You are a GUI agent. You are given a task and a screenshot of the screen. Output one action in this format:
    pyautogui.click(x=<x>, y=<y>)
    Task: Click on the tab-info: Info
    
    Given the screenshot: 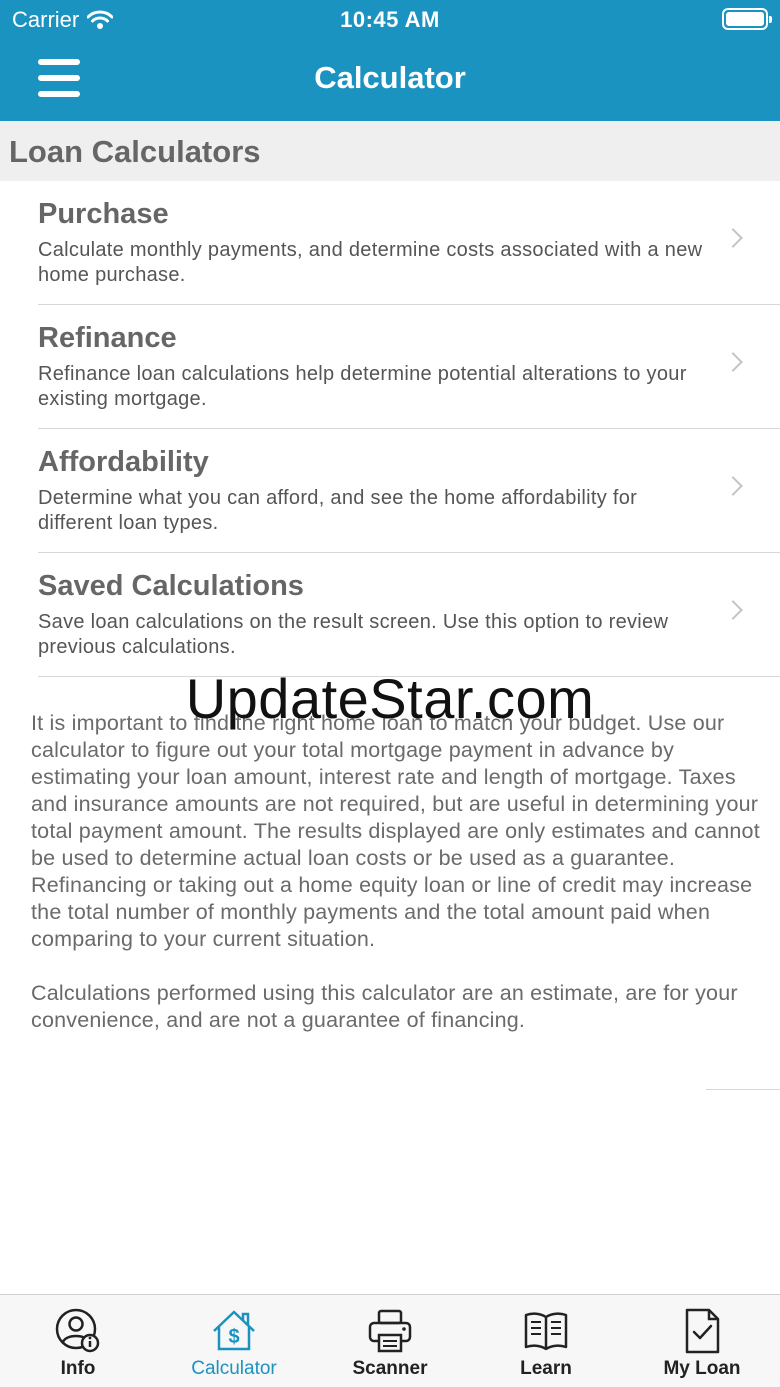 What is the action you would take?
    pyautogui.click(x=78, y=1341)
    